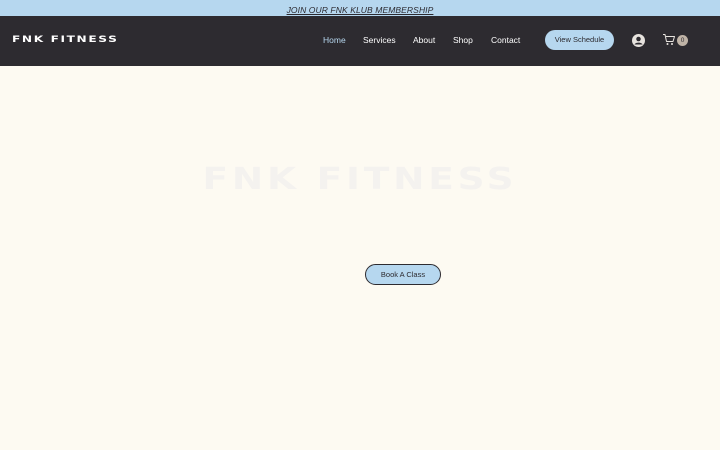  Describe the element at coordinates (463, 40) in the screenshot. I see `nav-shop: Shop` at that location.